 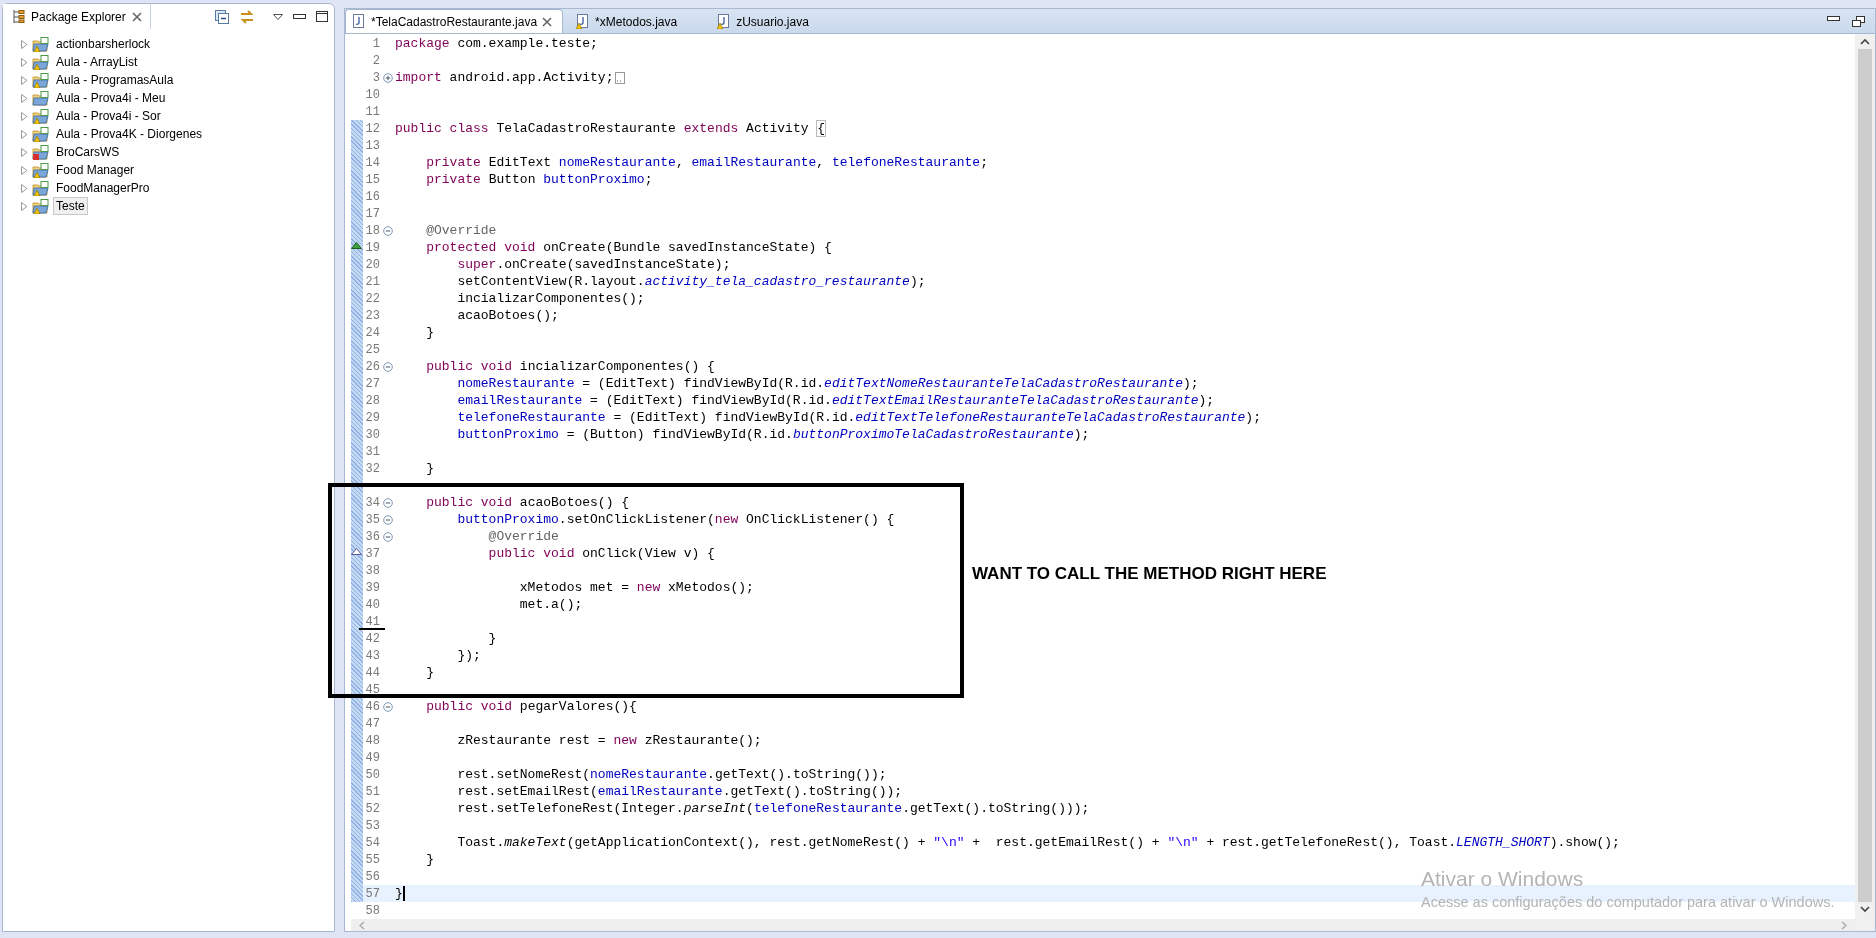 What do you see at coordinates (539, 179) in the screenshot?
I see `code-line: private Button buttonProximo;` at bounding box center [539, 179].